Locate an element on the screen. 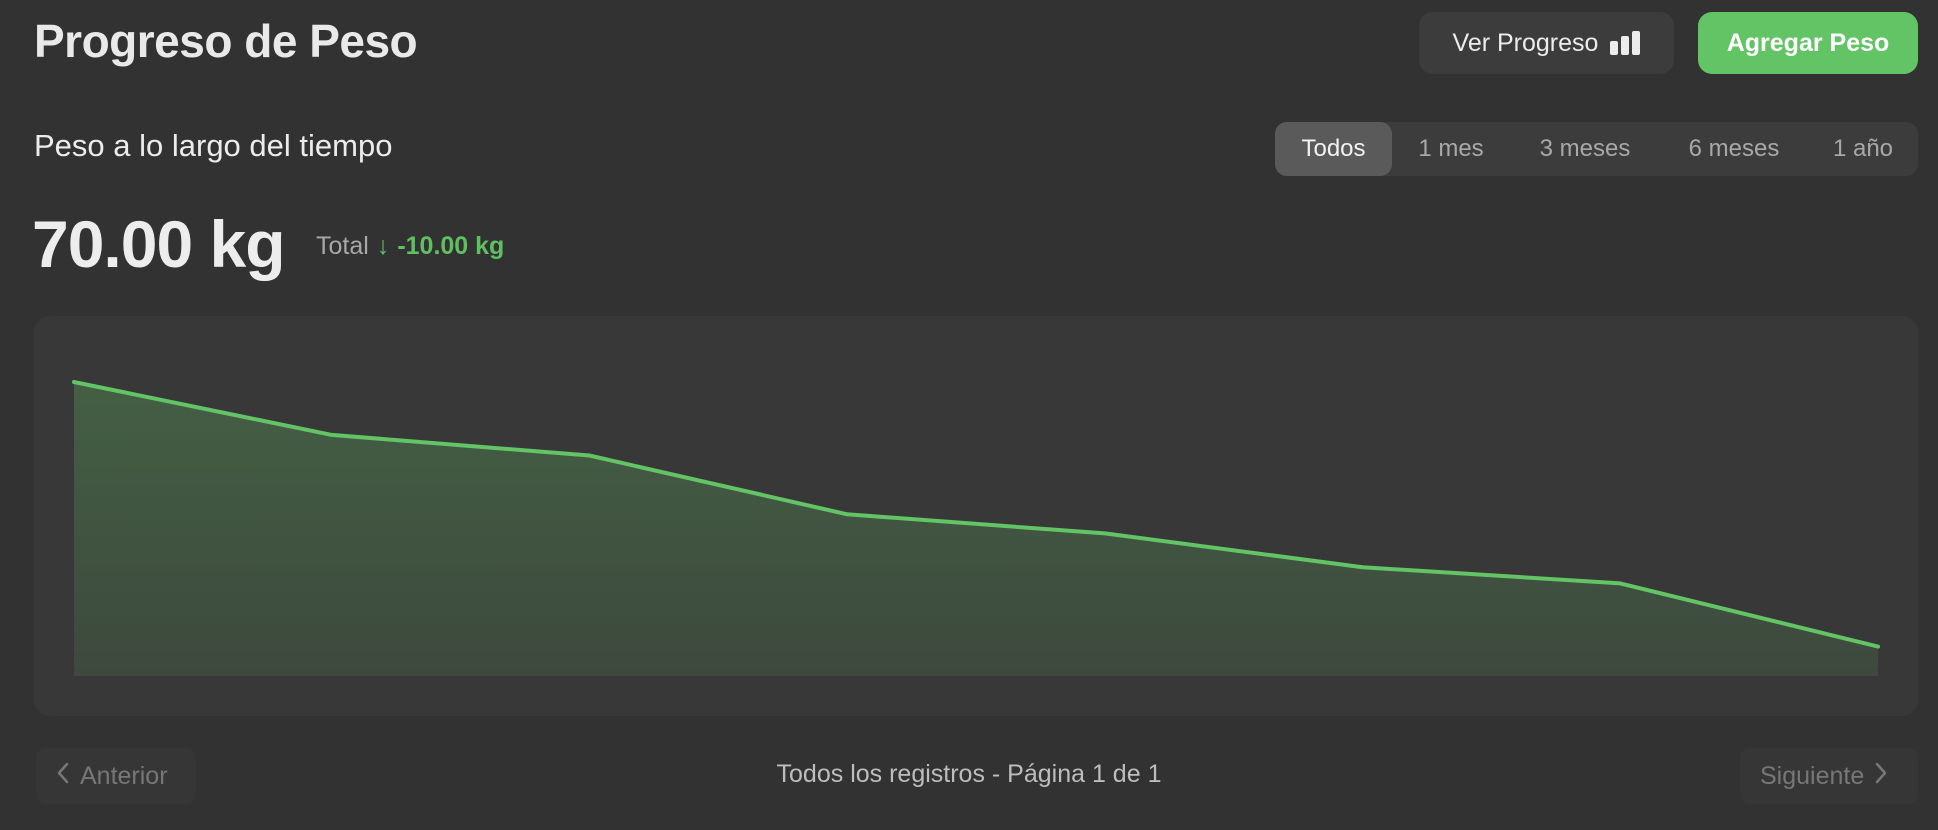 Image resolution: width=1938 pixels, height=830 pixels. add-weight-button: Agregar Peso is located at coordinates (1808, 43).